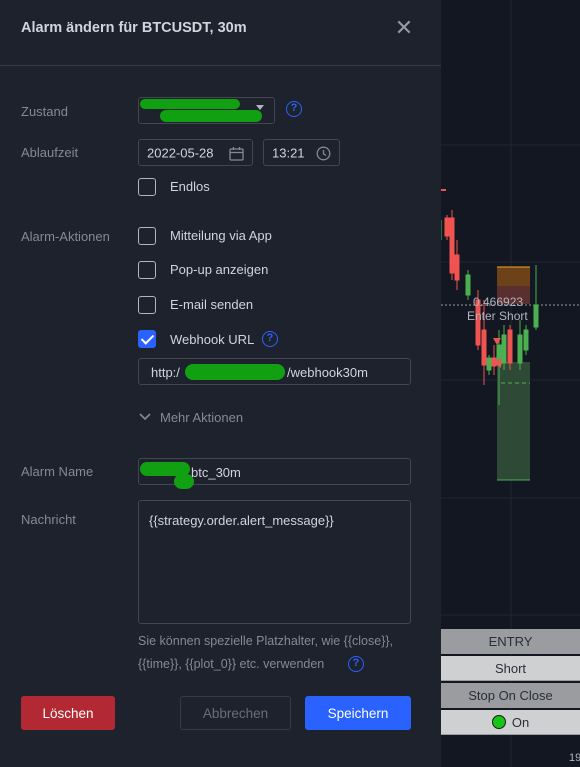 Image resolution: width=580 pixels, height=767 pixels. Describe the element at coordinates (44, 111) in the screenshot. I see `condition-label: Zustand` at that location.